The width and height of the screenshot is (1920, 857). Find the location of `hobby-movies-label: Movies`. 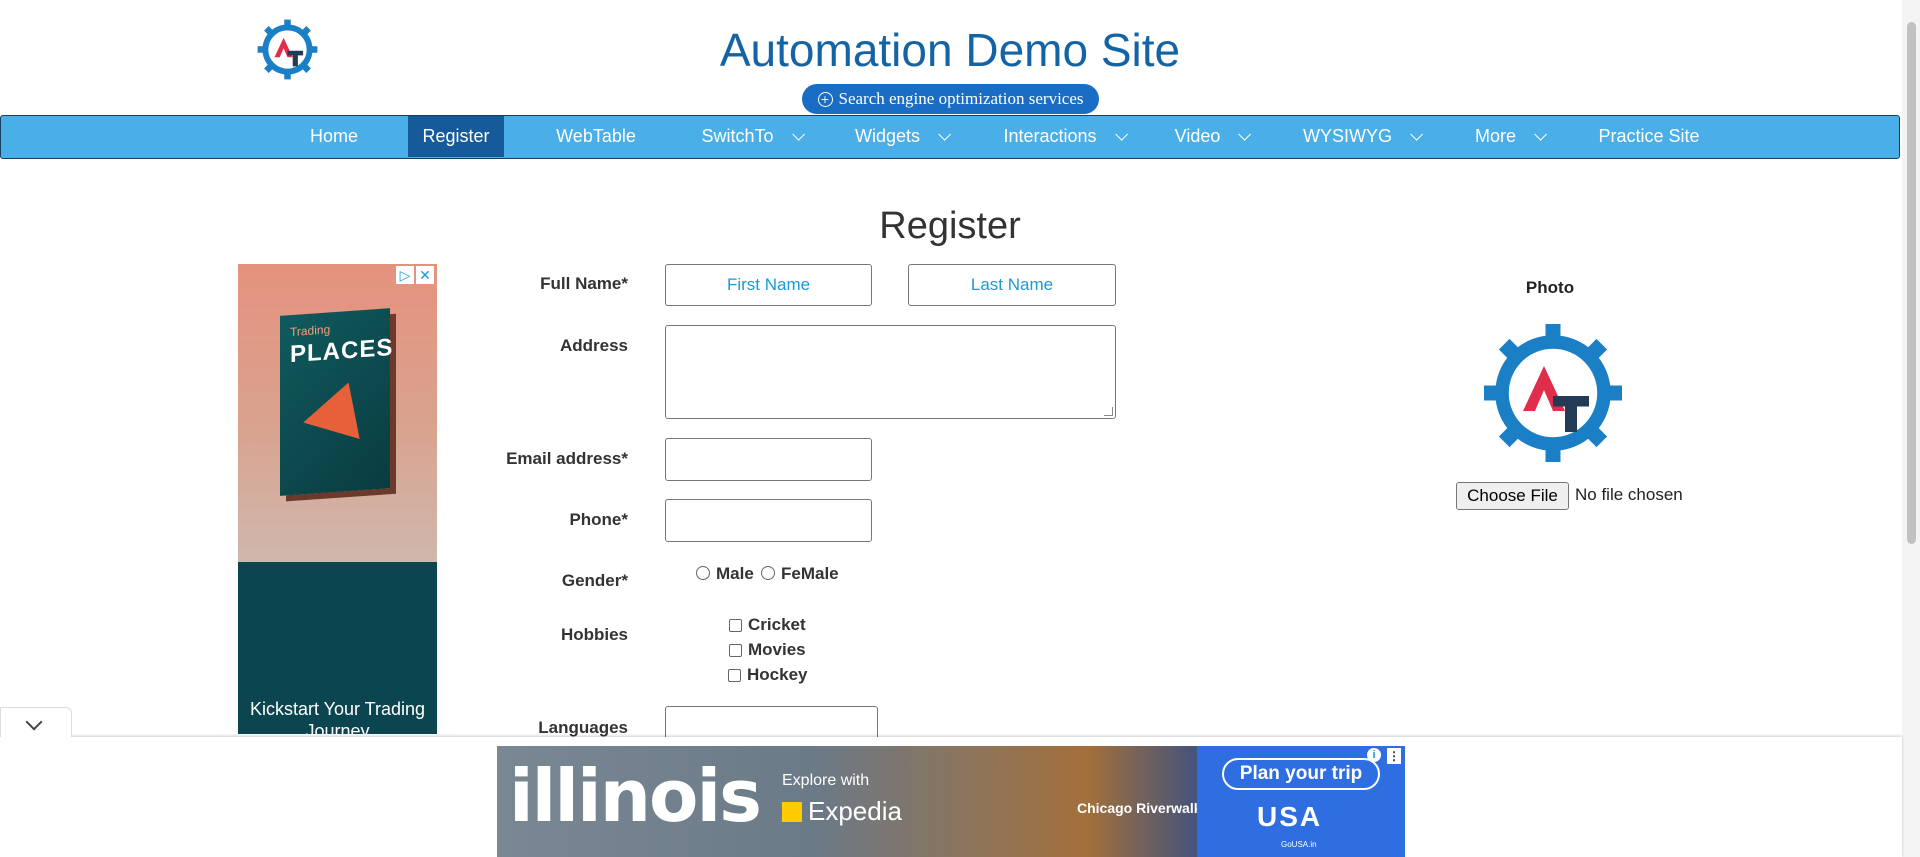

hobby-movies-label: Movies is located at coordinates (777, 649).